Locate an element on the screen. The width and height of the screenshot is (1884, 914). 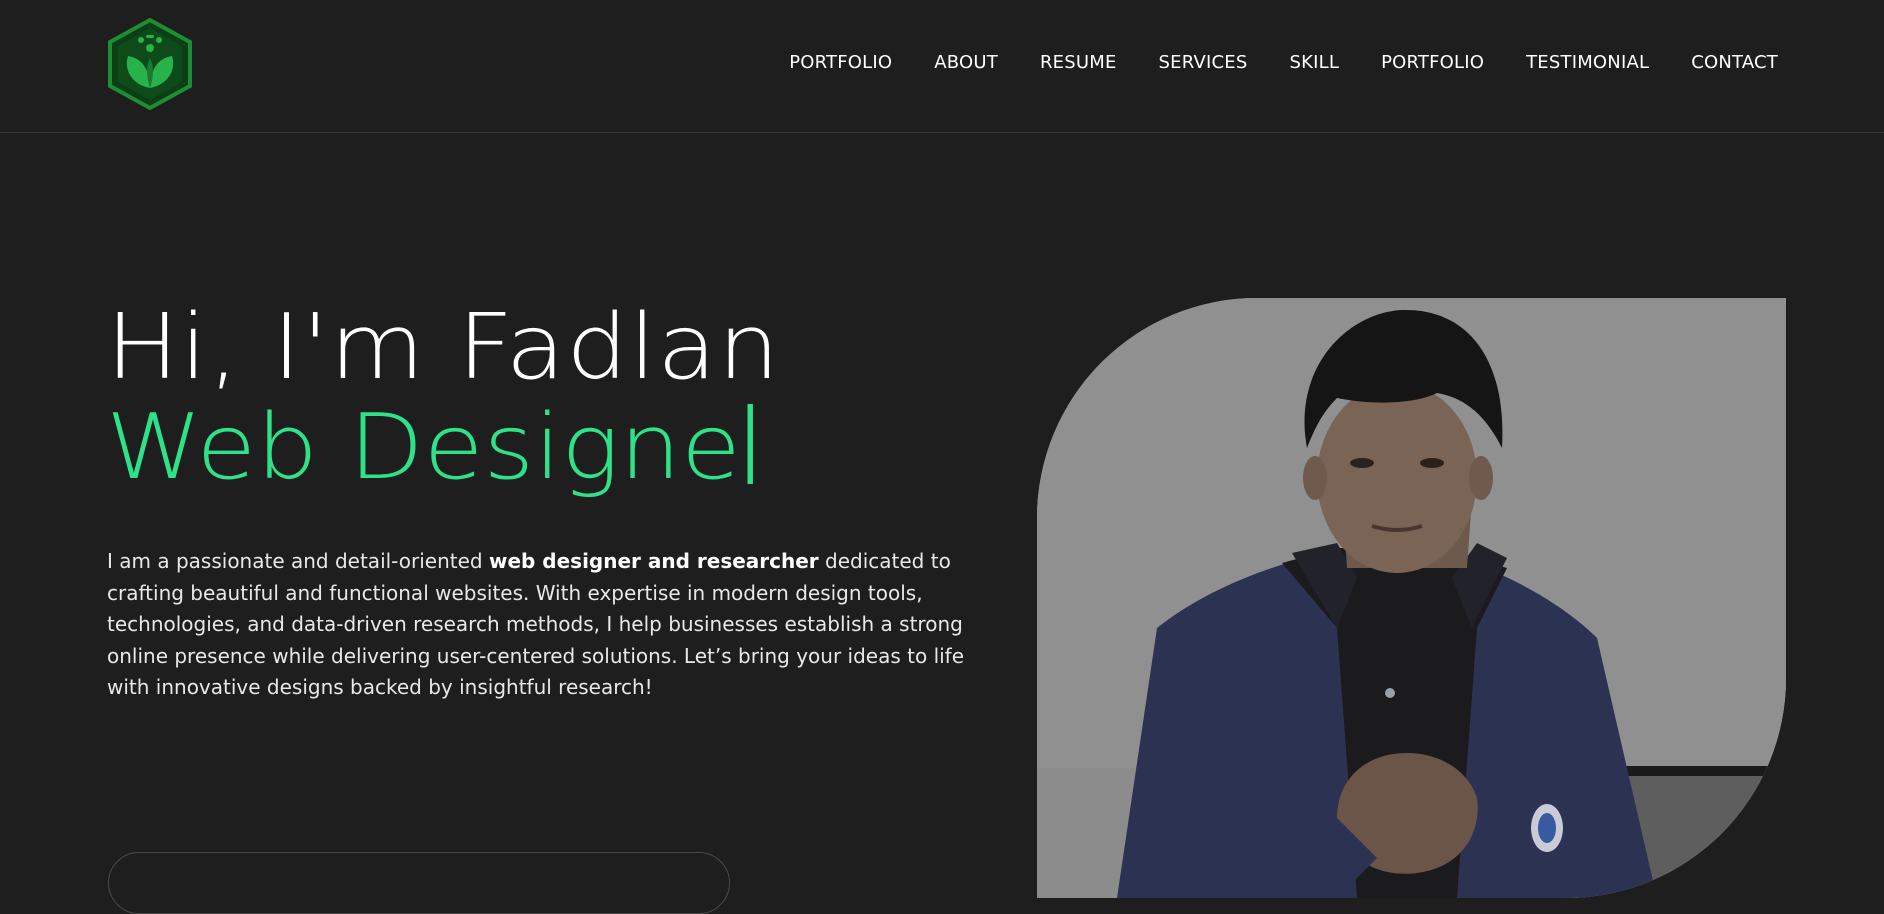
nav-services: SERVICES is located at coordinates (1203, 62).